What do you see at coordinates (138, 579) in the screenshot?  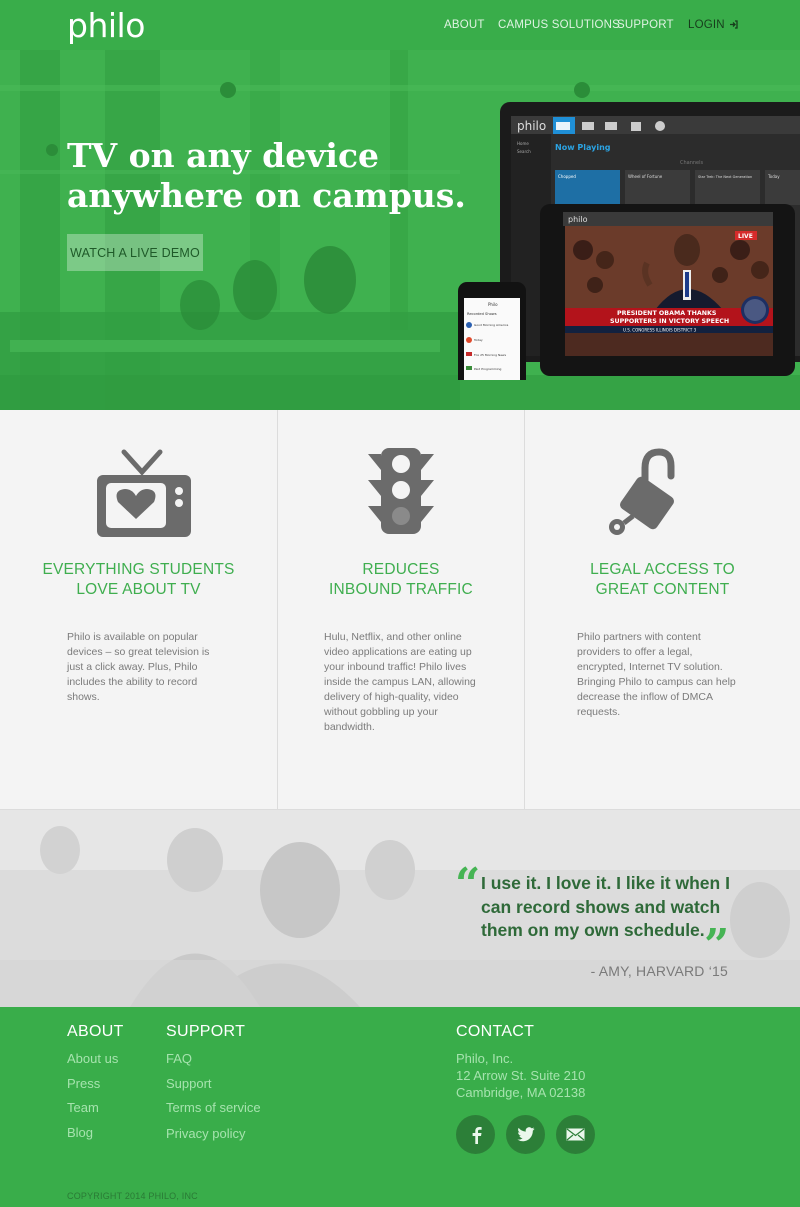 I see `feature-title: EVERYTHING STUDENTS LOVE ABOUT TV` at bounding box center [138, 579].